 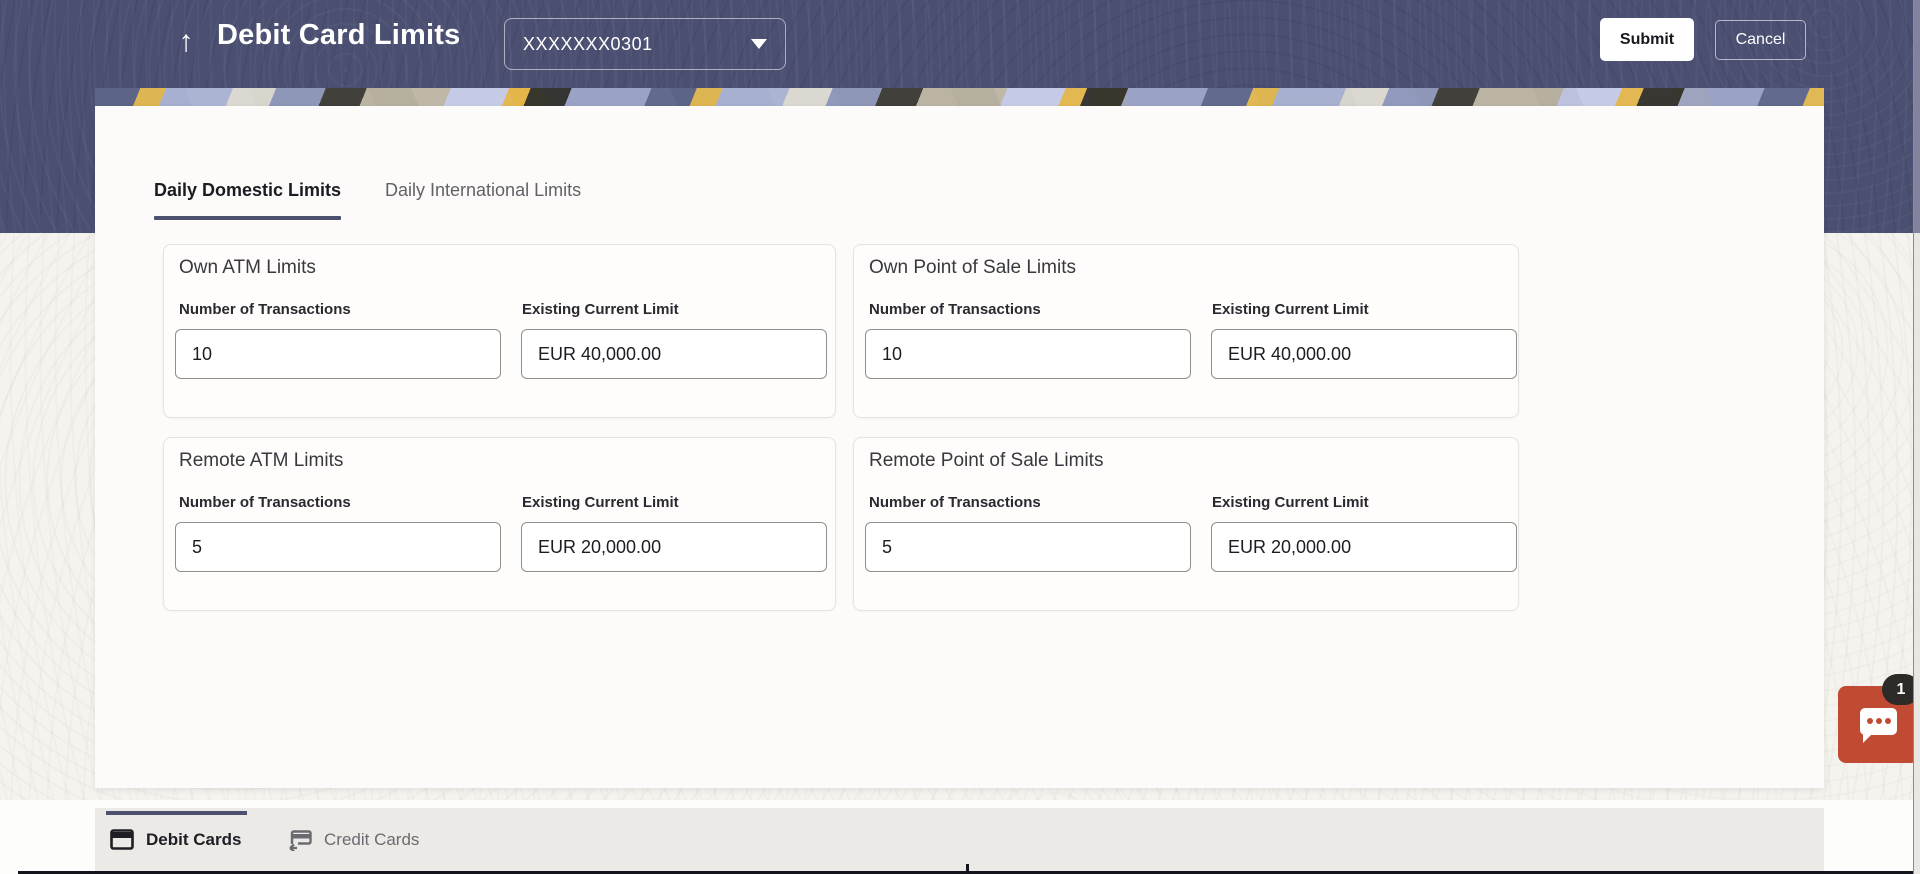 What do you see at coordinates (1364, 354) in the screenshot?
I see `own-pos-limit-input` at bounding box center [1364, 354].